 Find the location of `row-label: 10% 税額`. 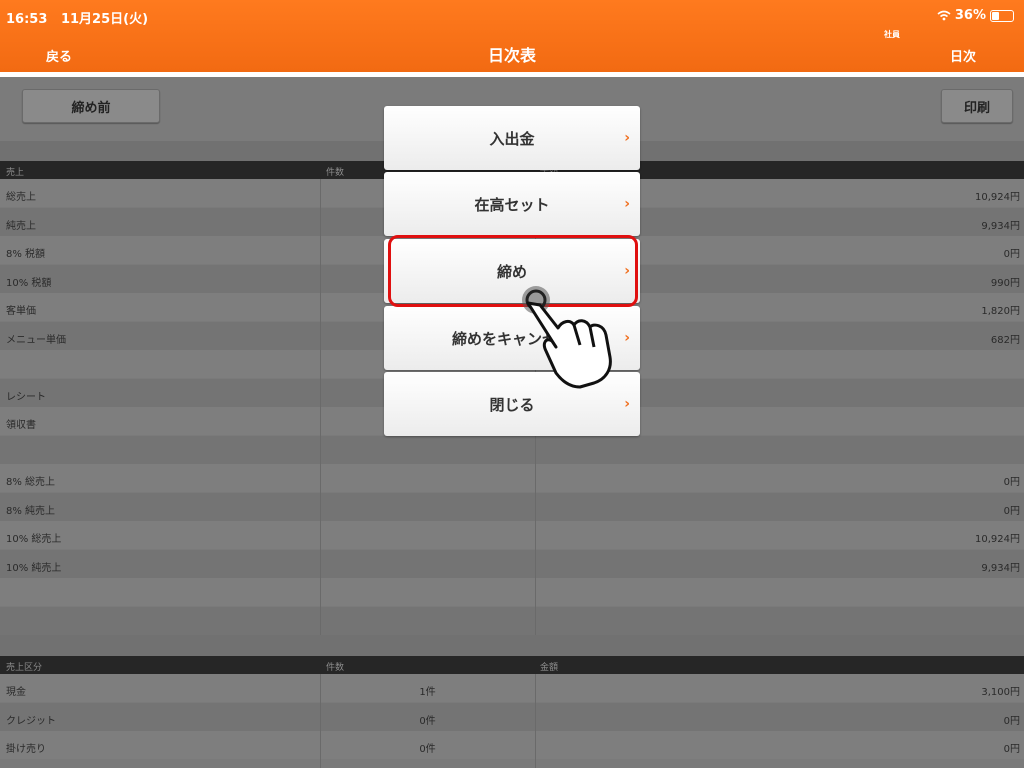

row-label: 10% 税額 is located at coordinates (29, 283).